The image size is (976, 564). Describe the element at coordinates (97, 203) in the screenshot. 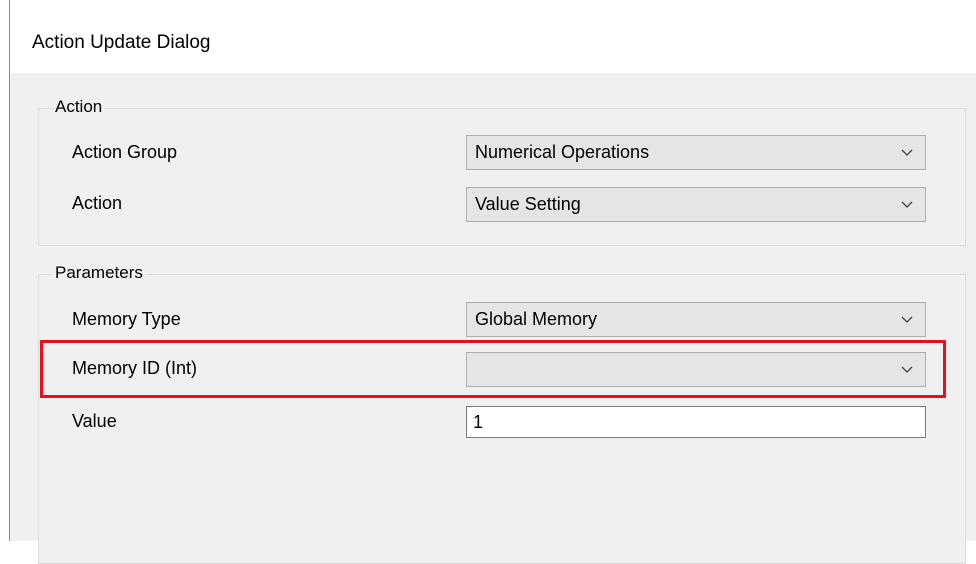

I see `action-label: Action` at that location.